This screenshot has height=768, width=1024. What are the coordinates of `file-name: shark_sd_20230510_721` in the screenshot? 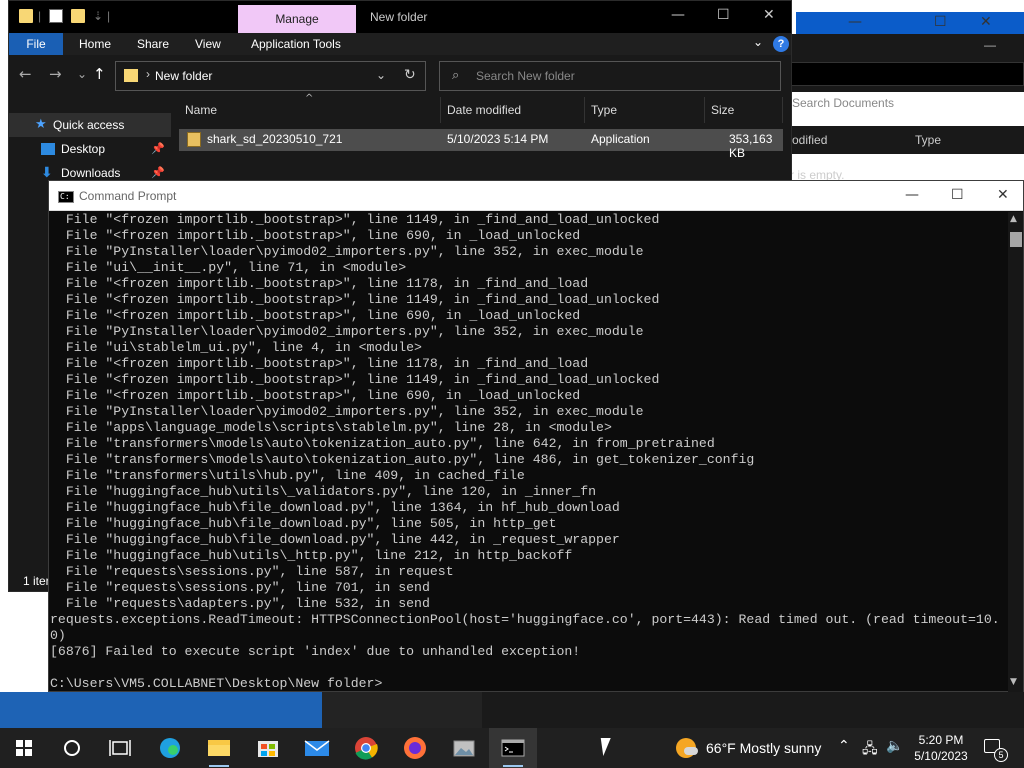 It's located at (275, 139).